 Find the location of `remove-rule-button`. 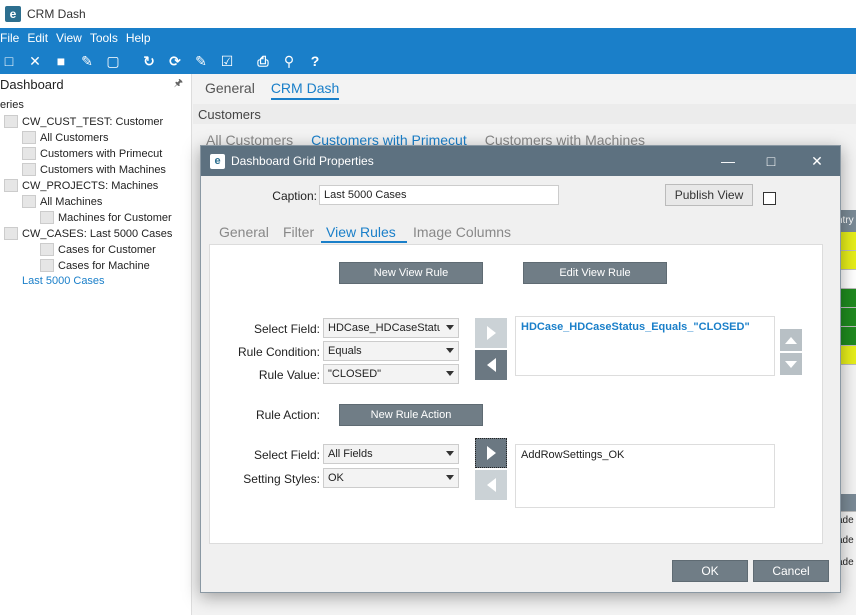

remove-rule-button is located at coordinates (491, 365).